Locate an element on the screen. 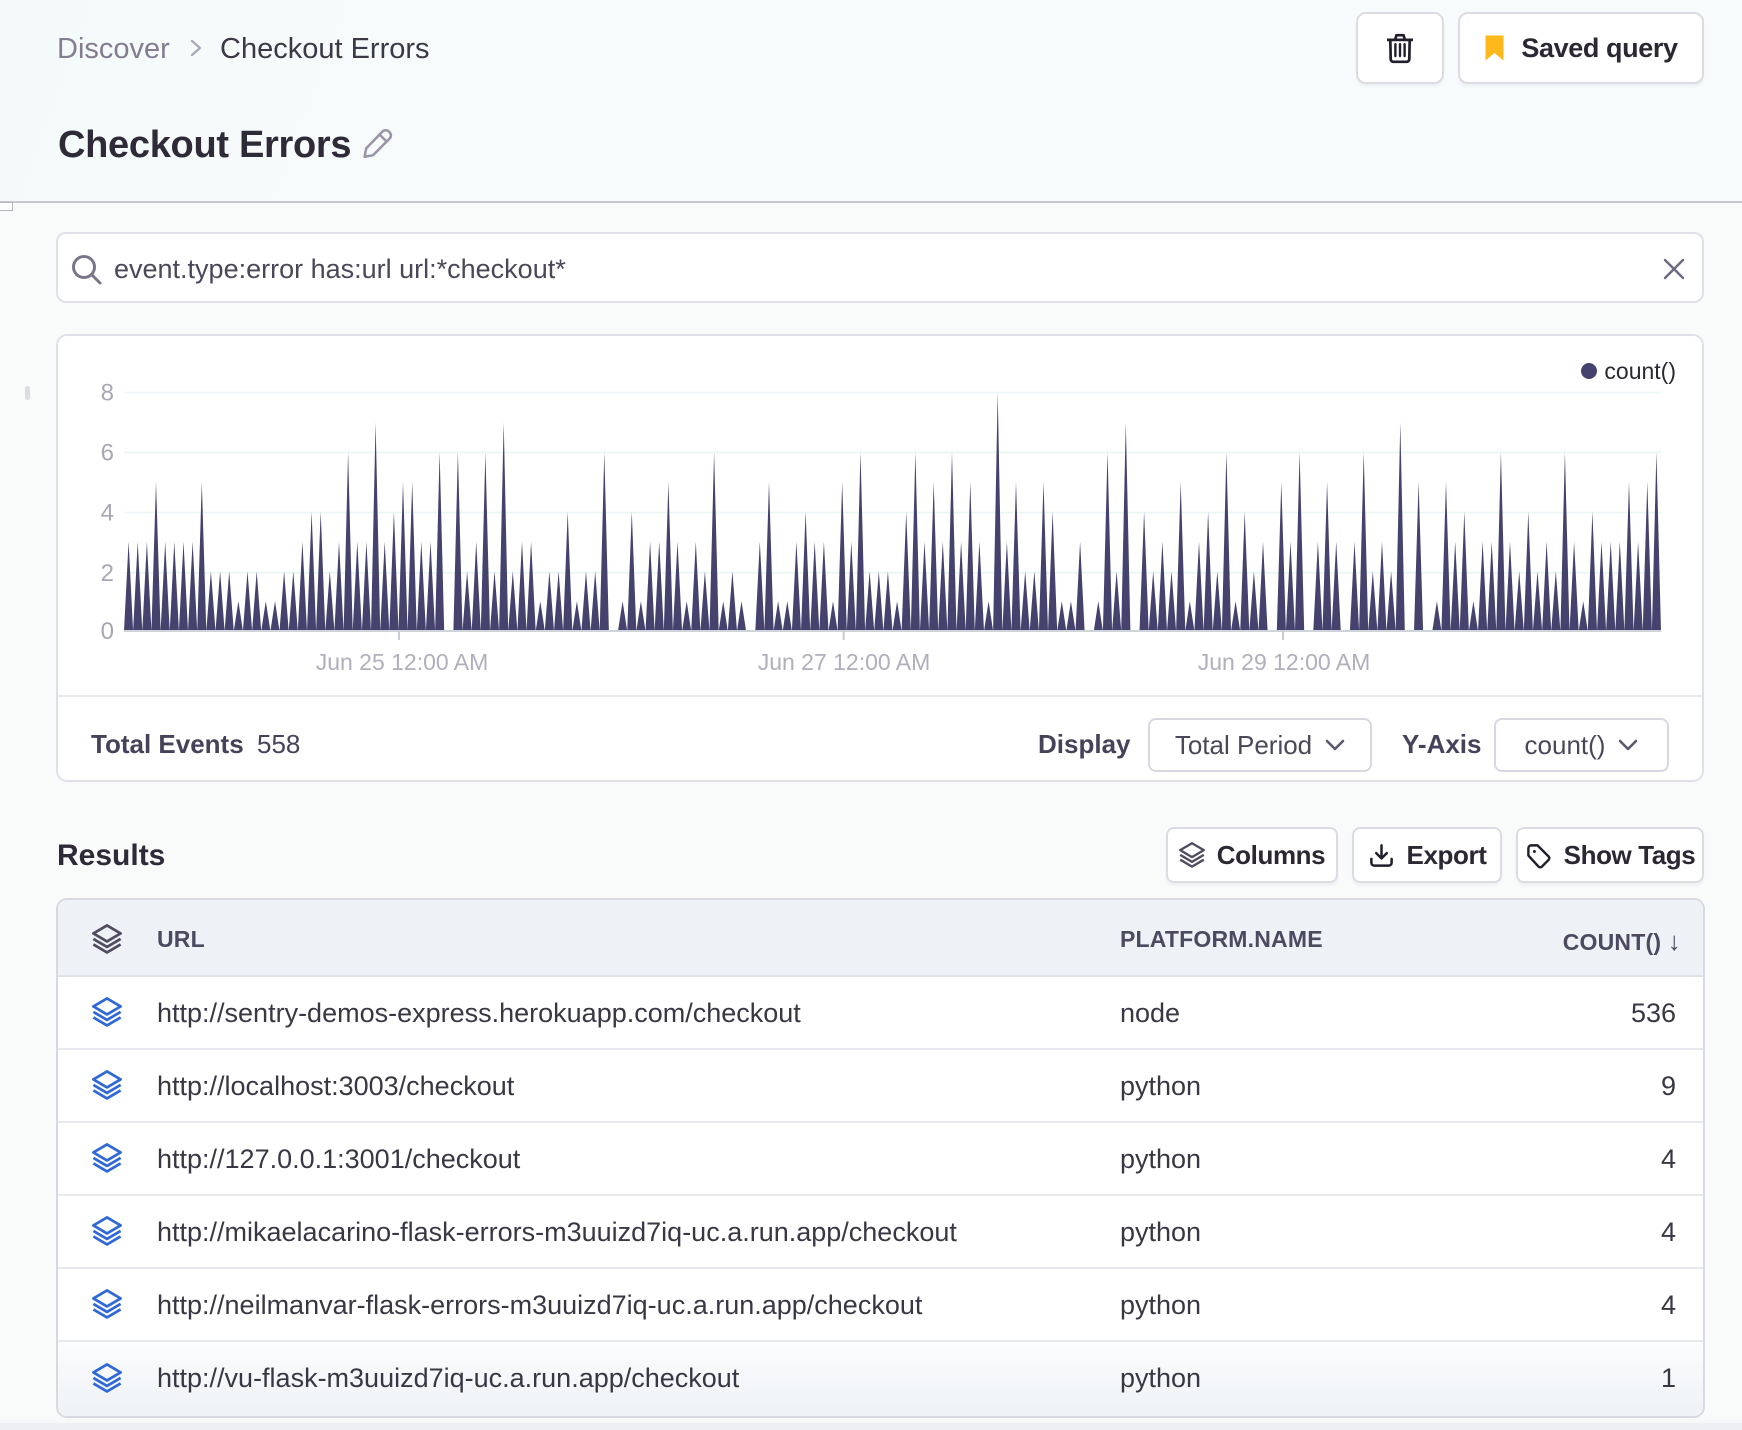 The image size is (1742, 1430). svg-text: 4 is located at coordinates (107, 513).